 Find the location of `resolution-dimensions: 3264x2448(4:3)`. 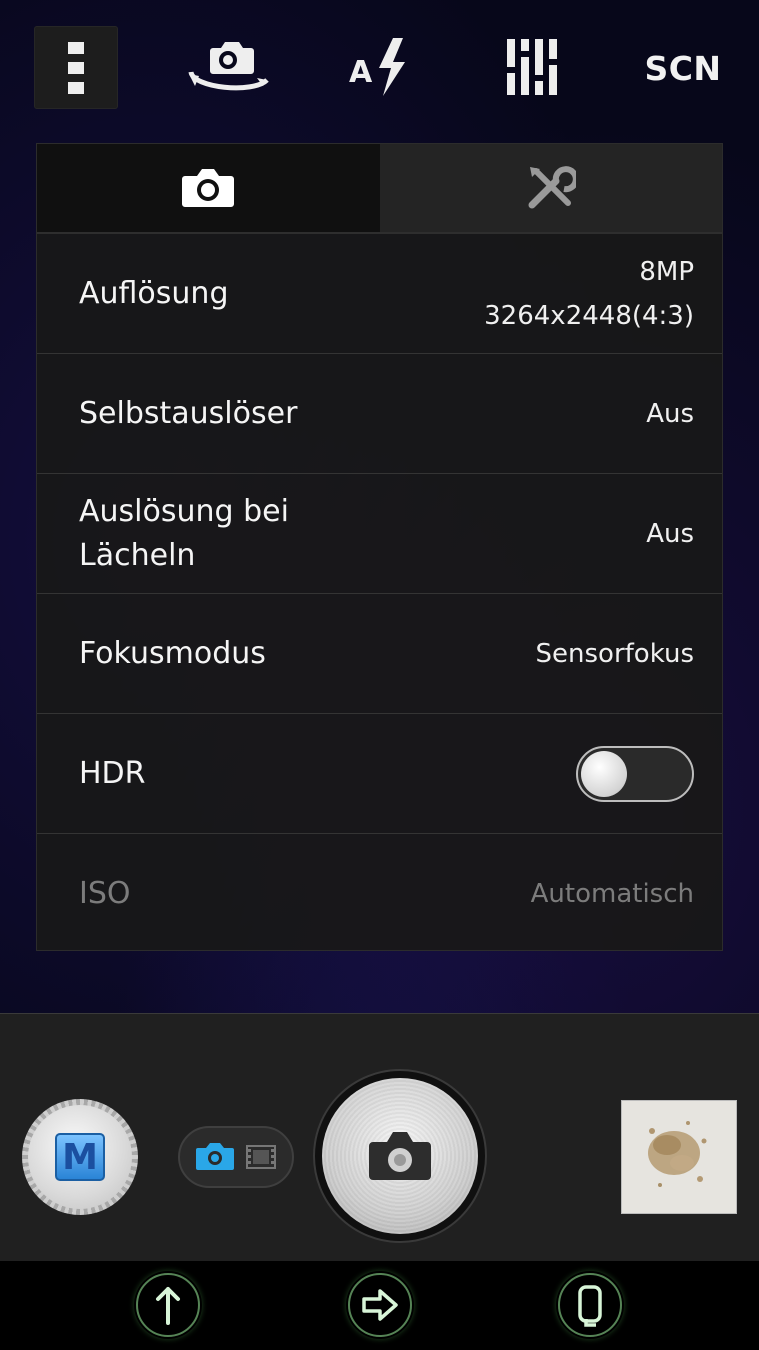

resolution-dimensions: 3264x2448(4:3) is located at coordinates (589, 315).